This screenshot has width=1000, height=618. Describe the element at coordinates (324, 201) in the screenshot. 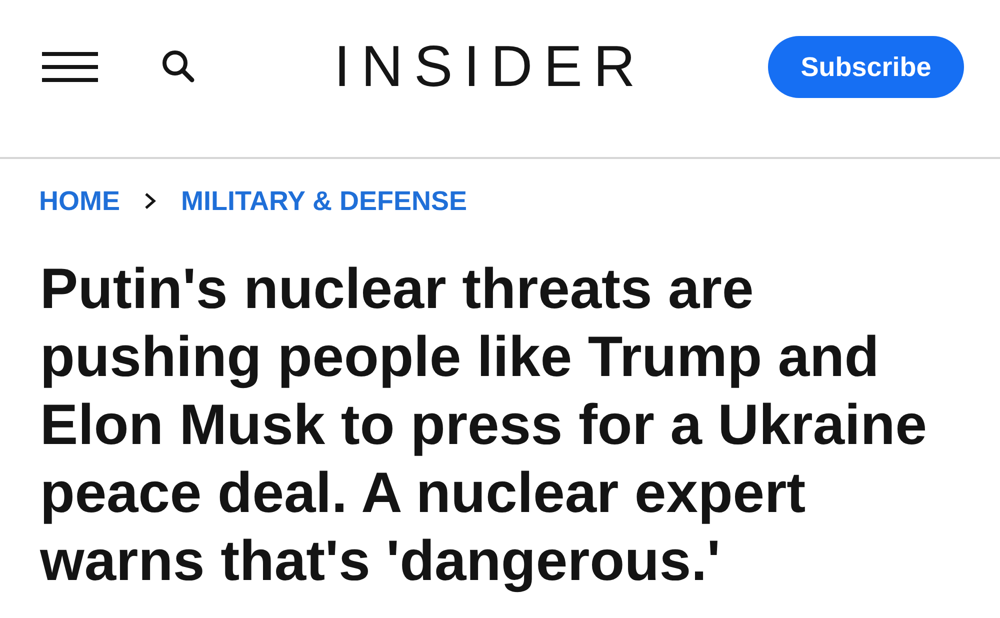

I see `breadcrumb-link: MILITARY & DEFENSE` at that location.